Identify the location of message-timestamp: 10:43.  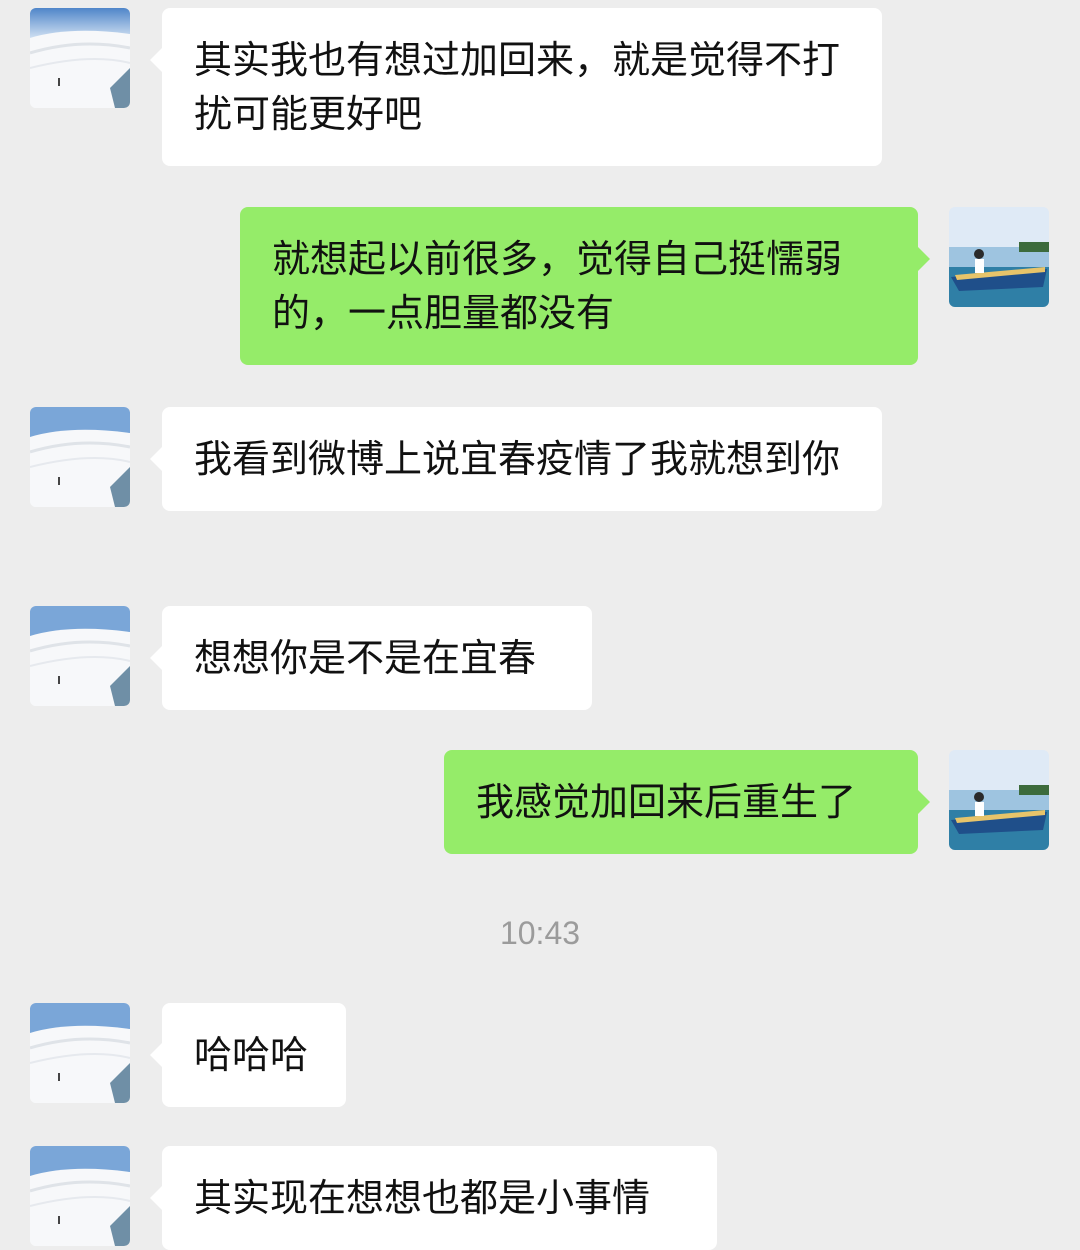
(540, 933).